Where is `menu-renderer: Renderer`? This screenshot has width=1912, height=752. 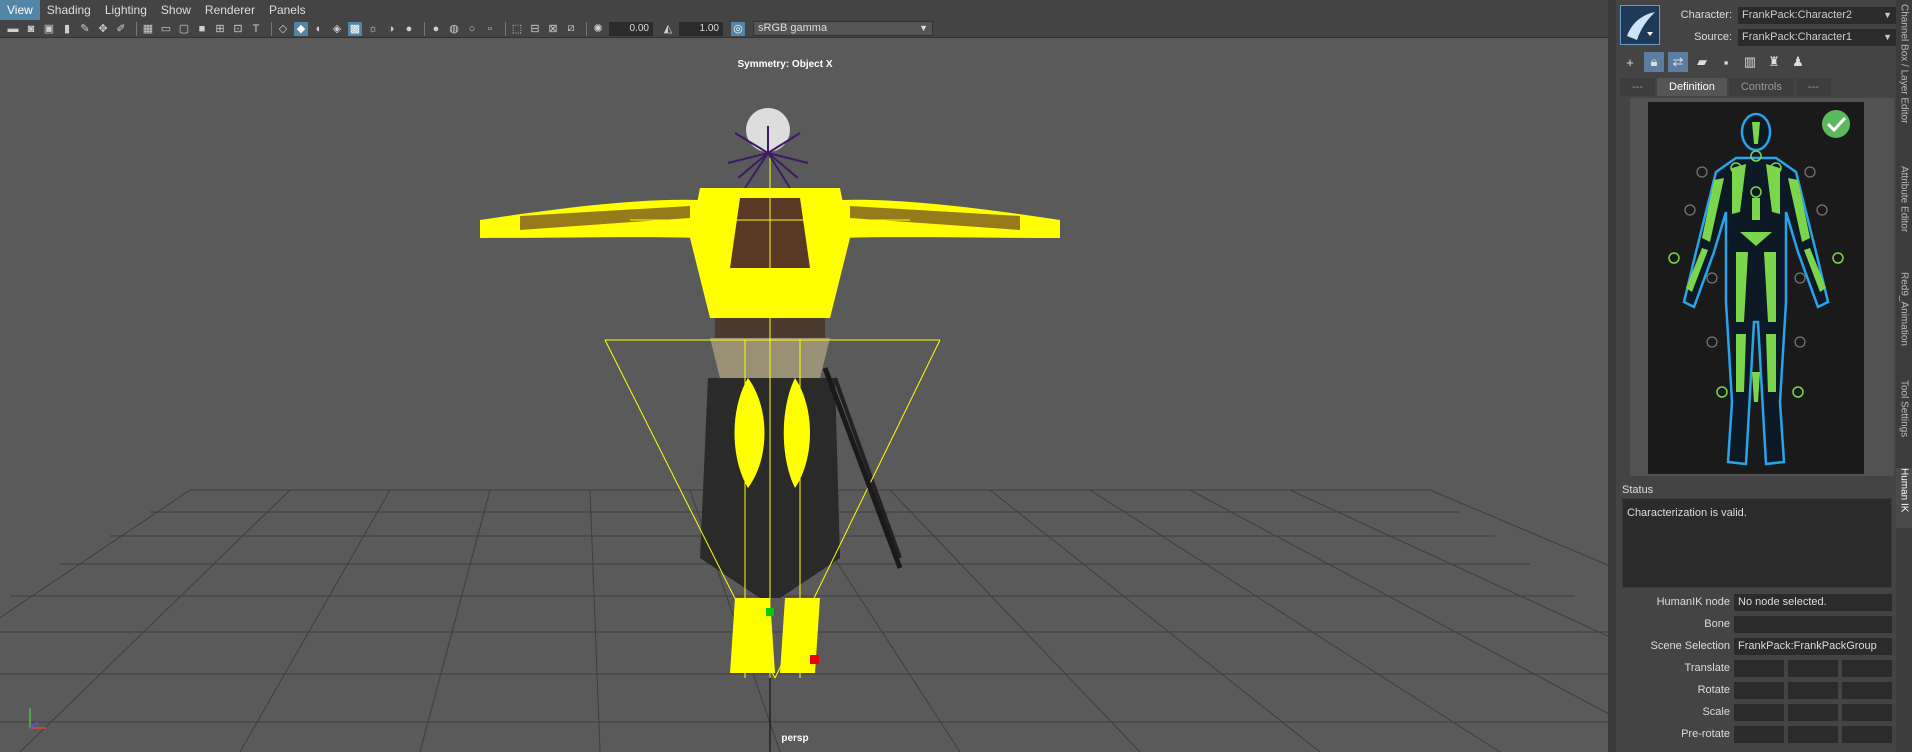 menu-renderer: Renderer is located at coordinates (230, 10).